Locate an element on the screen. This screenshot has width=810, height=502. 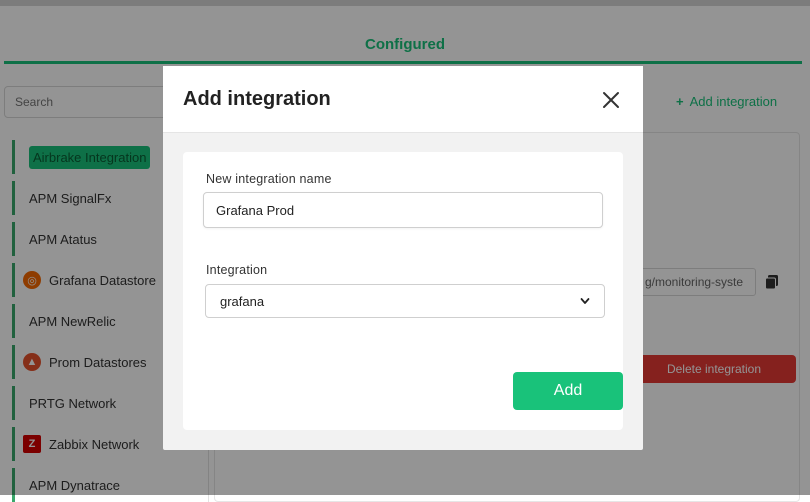
modal-title: Add integration is located at coordinates (257, 99).